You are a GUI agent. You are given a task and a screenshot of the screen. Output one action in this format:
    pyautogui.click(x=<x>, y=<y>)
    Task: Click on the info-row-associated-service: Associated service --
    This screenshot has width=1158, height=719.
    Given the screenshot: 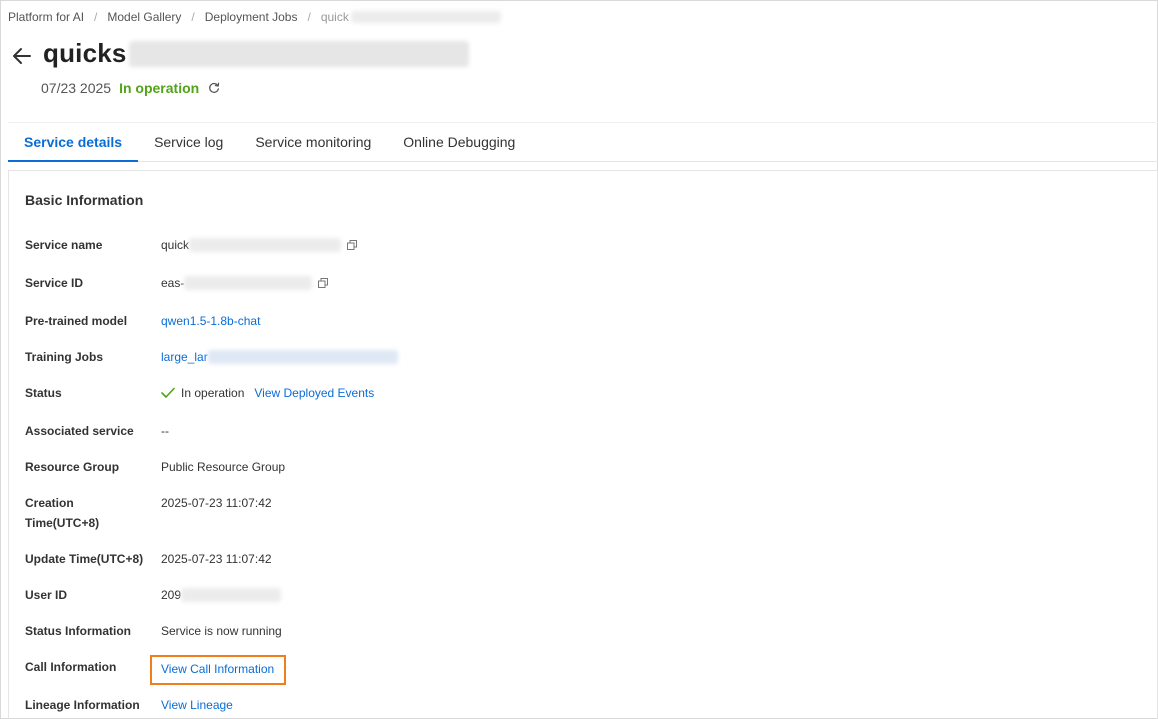 What is the action you would take?
    pyautogui.click(x=97, y=431)
    